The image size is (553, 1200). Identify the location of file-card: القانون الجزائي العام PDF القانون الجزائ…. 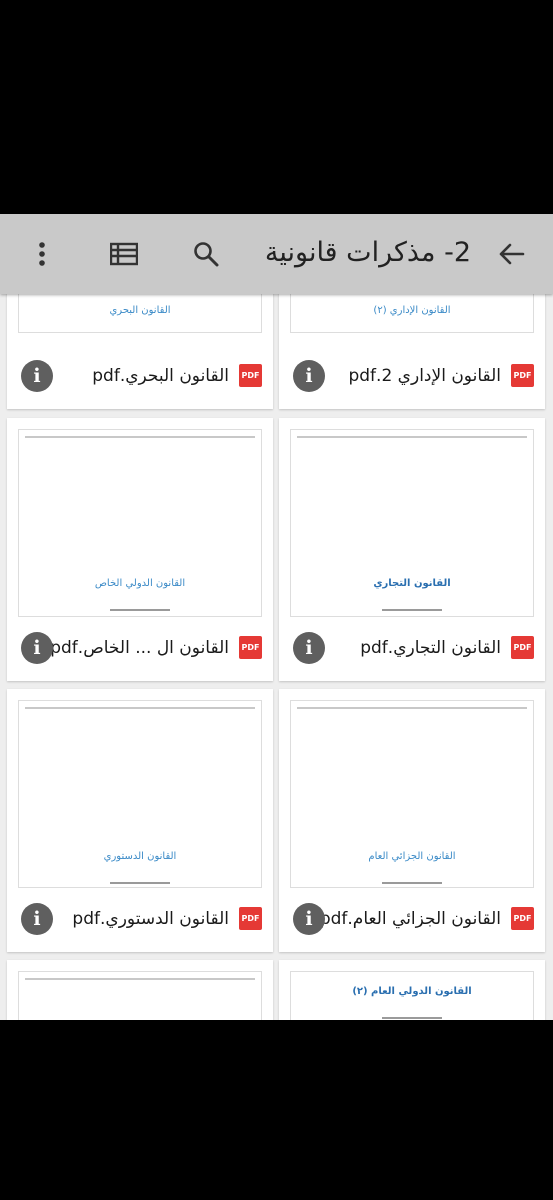
(412, 820).